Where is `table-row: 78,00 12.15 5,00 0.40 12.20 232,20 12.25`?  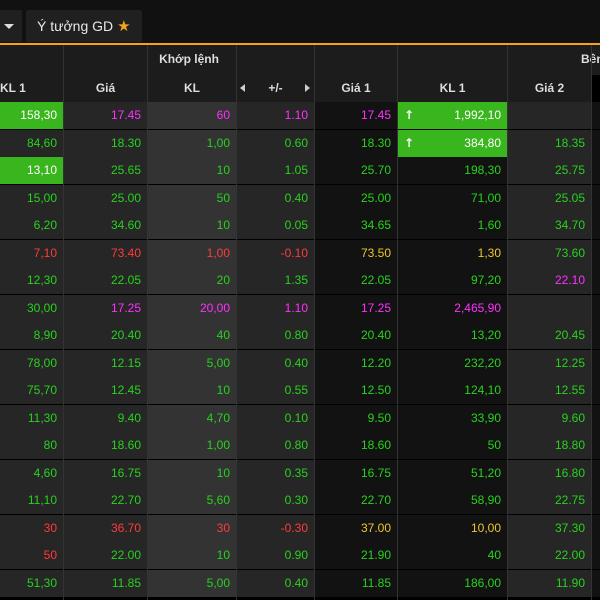
table-row: 78,00 12.15 5,00 0.40 12.20 232,20 12.25 is located at coordinates (300, 363).